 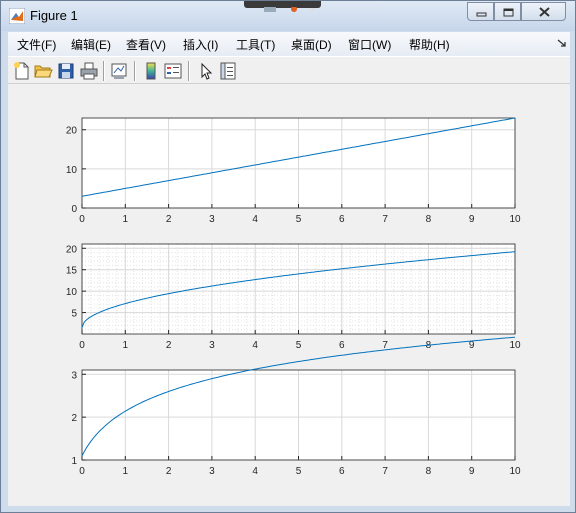 What do you see at coordinates (228, 71) in the screenshot?
I see `property-editor-icon` at bounding box center [228, 71].